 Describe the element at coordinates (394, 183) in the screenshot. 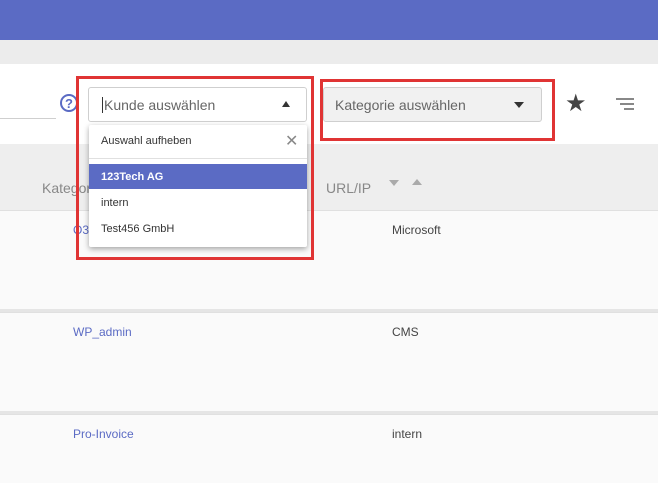

I see `sort-descending-icon` at that location.